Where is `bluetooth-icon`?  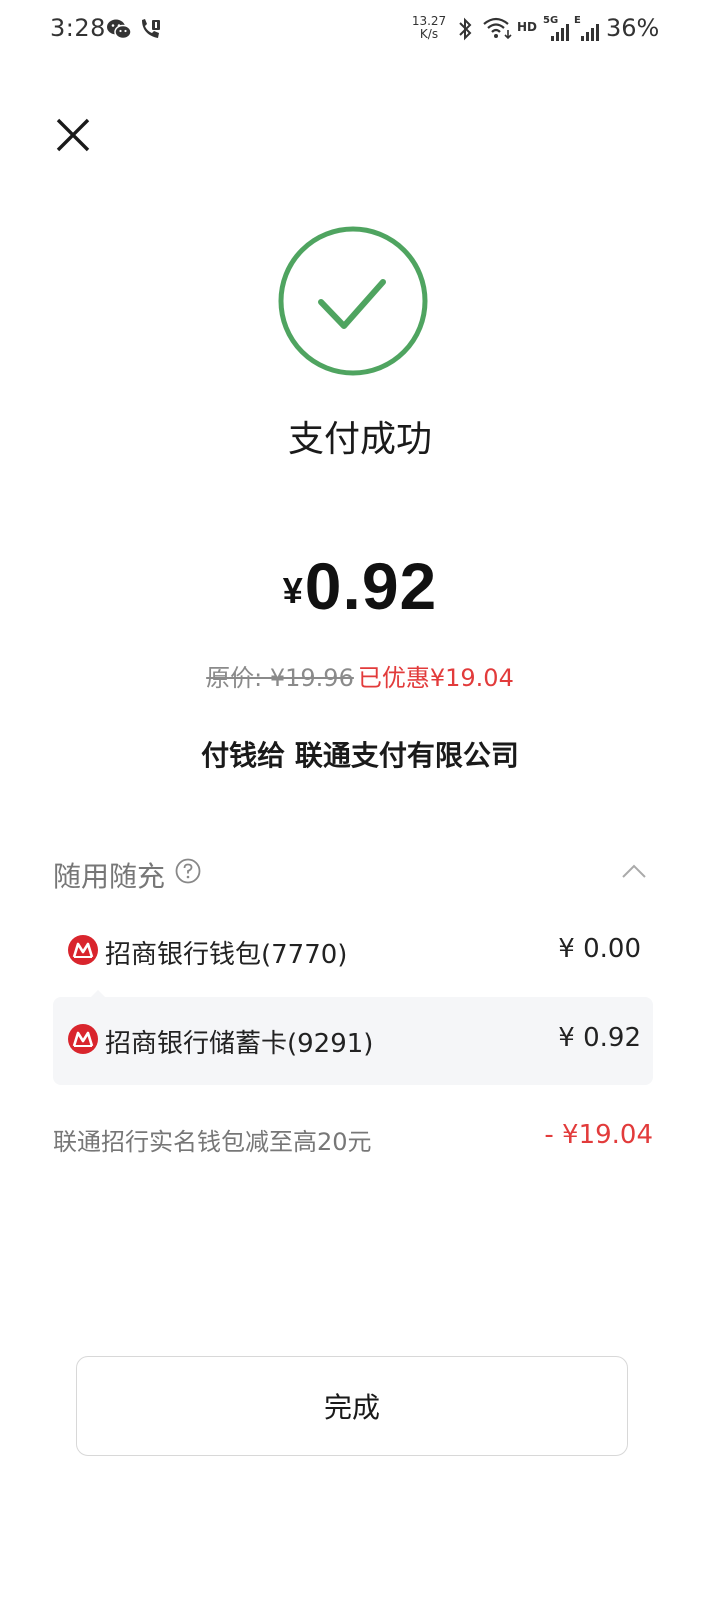 bluetooth-icon is located at coordinates (465, 29).